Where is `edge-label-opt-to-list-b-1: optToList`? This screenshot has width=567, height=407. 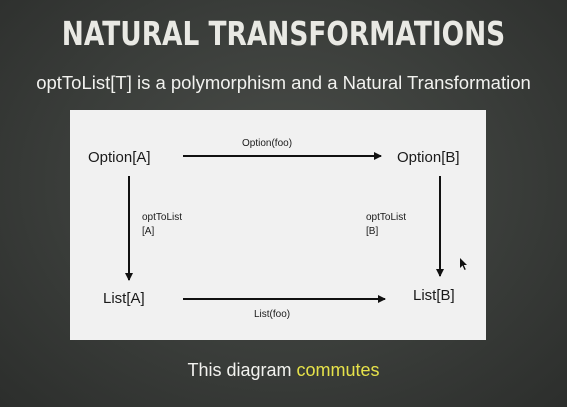
edge-label-opt-to-list-b-1: optToList is located at coordinates (386, 217).